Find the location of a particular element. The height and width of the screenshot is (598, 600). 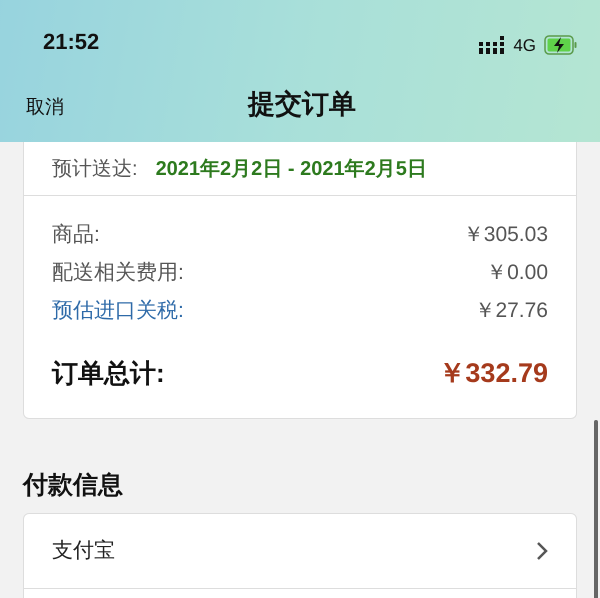

line-item-label: 商品: is located at coordinates (76, 235).